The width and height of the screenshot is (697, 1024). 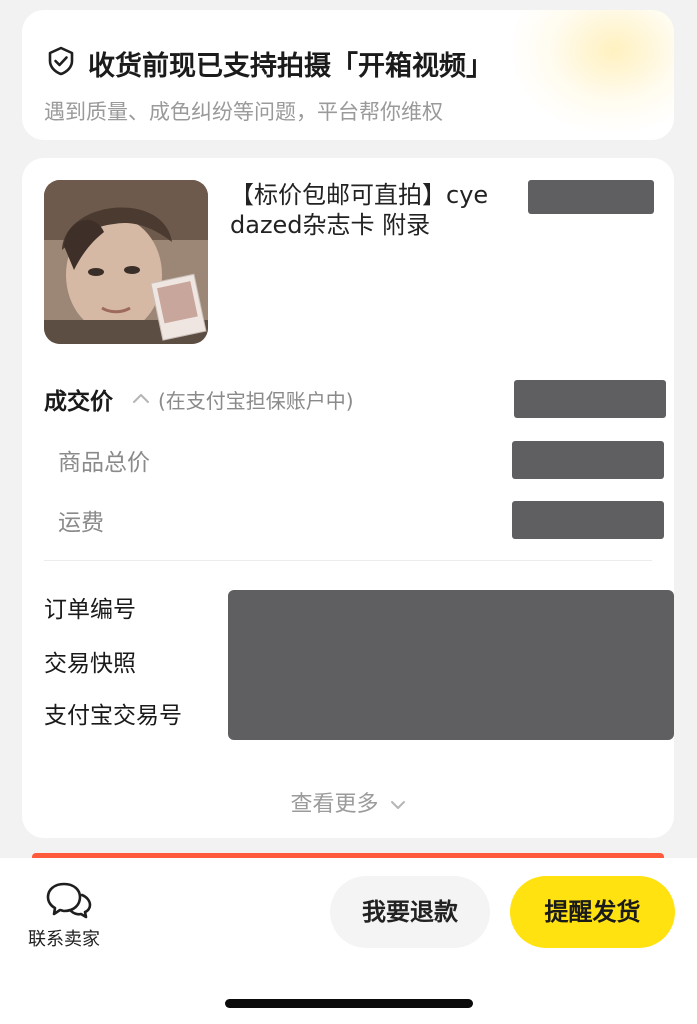 What do you see at coordinates (90, 661) in the screenshot?
I see `trade-snapshot-label: 交易快照` at bounding box center [90, 661].